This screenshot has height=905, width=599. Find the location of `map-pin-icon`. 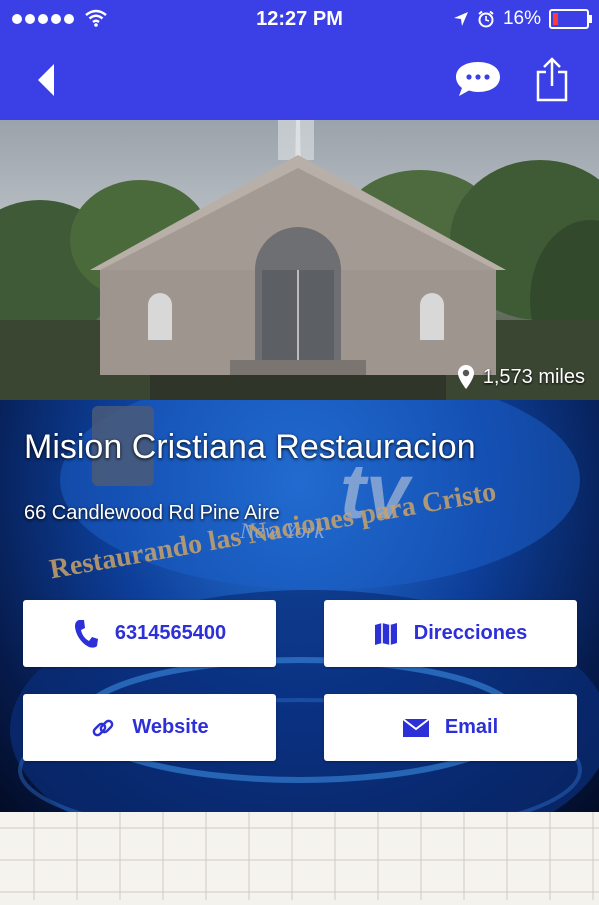

map-pin-icon is located at coordinates (465, 377).